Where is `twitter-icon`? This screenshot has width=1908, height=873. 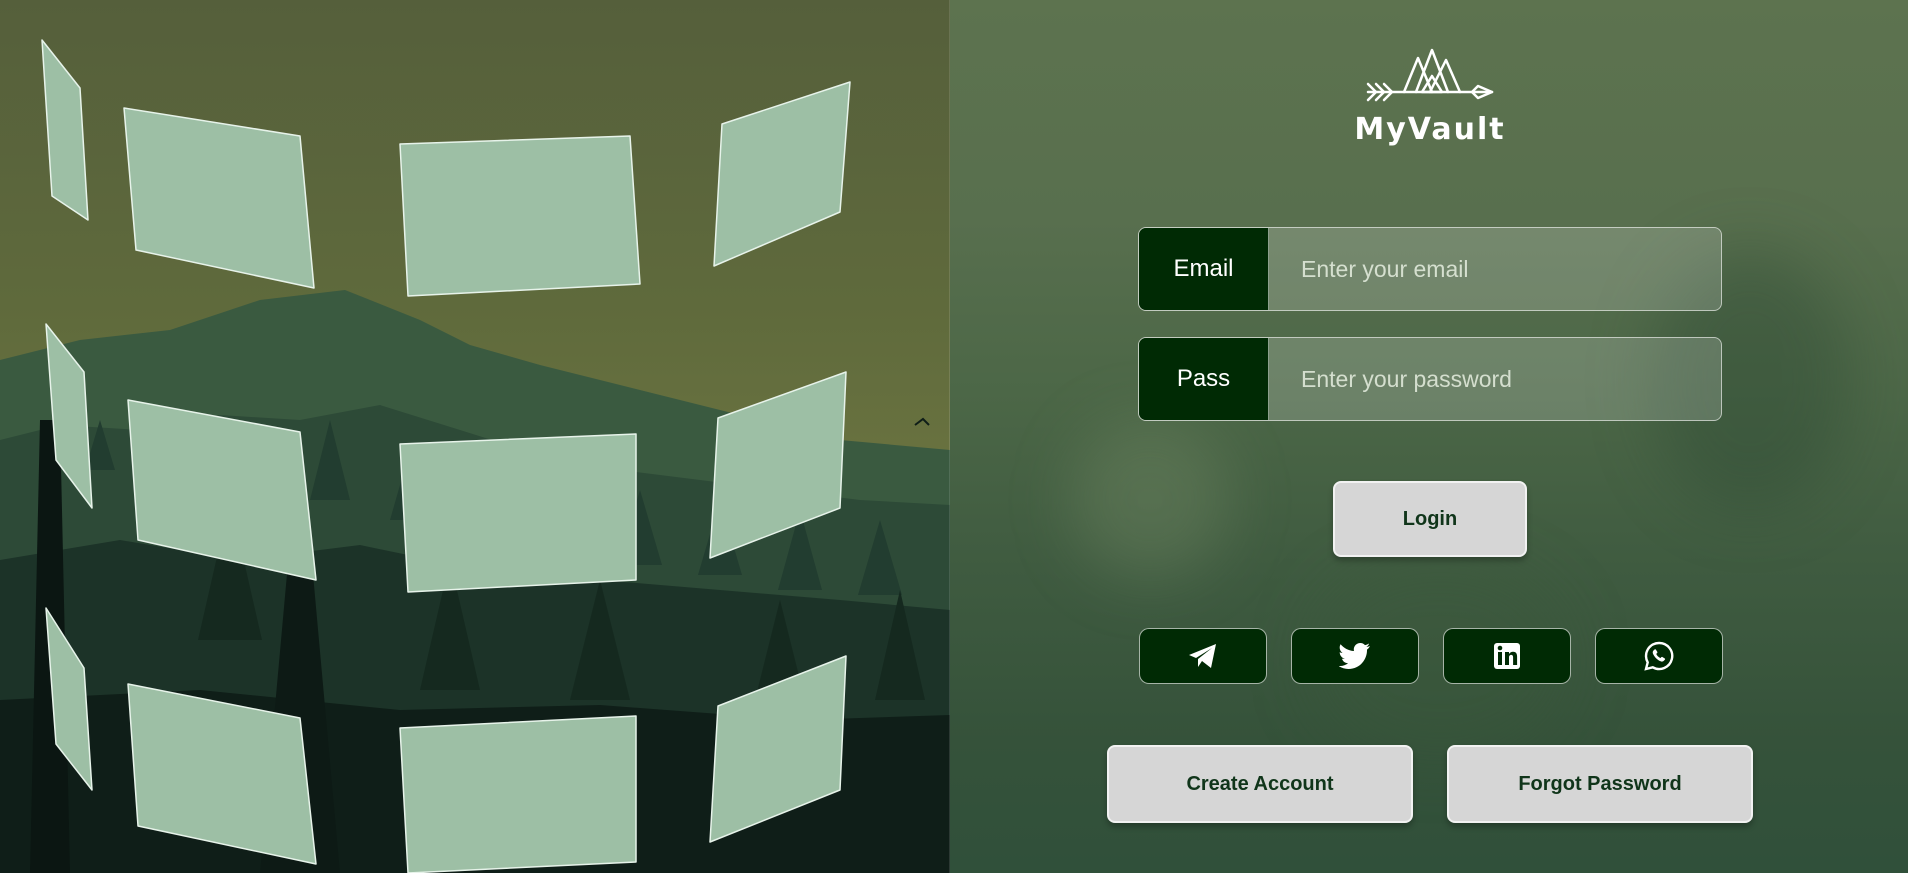
twitter-icon is located at coordinates (1354, 656).